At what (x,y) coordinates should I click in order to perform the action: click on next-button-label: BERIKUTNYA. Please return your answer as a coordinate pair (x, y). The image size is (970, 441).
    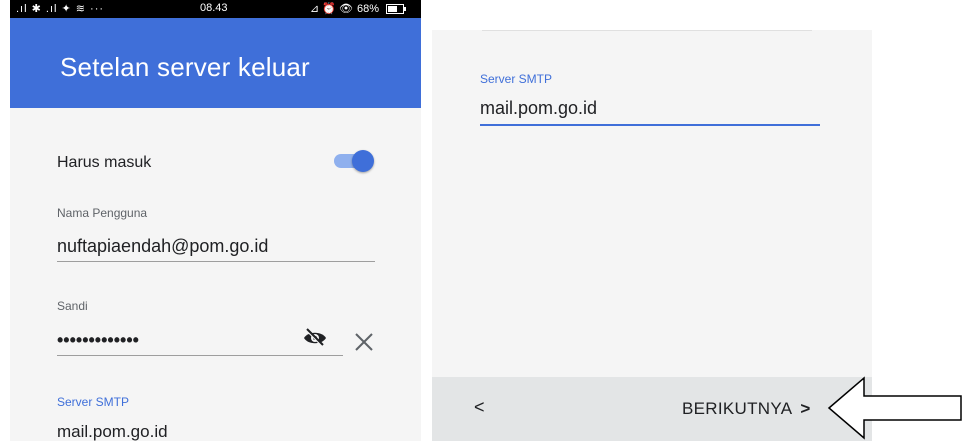
    Looking at the image, I should click on (737, 408).